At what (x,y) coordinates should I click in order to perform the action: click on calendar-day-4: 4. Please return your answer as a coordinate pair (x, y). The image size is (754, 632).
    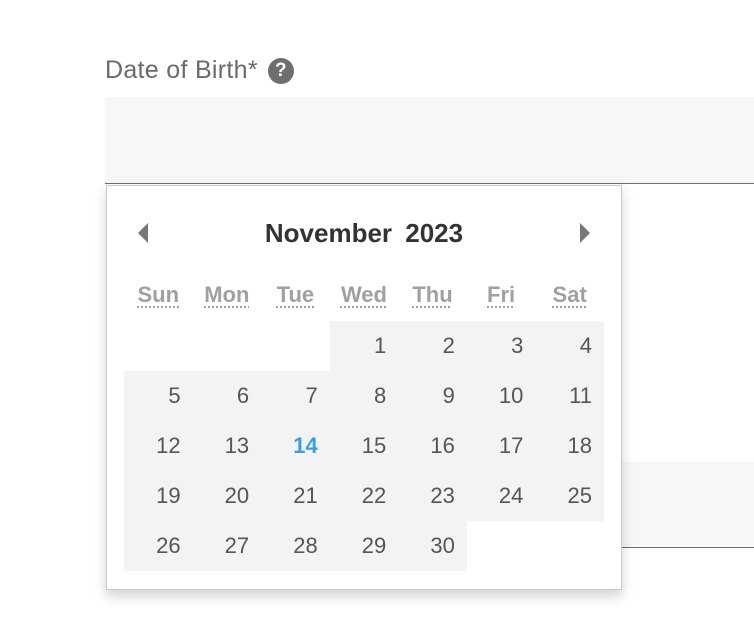
    Looking at the image, I should click on (569, 346).